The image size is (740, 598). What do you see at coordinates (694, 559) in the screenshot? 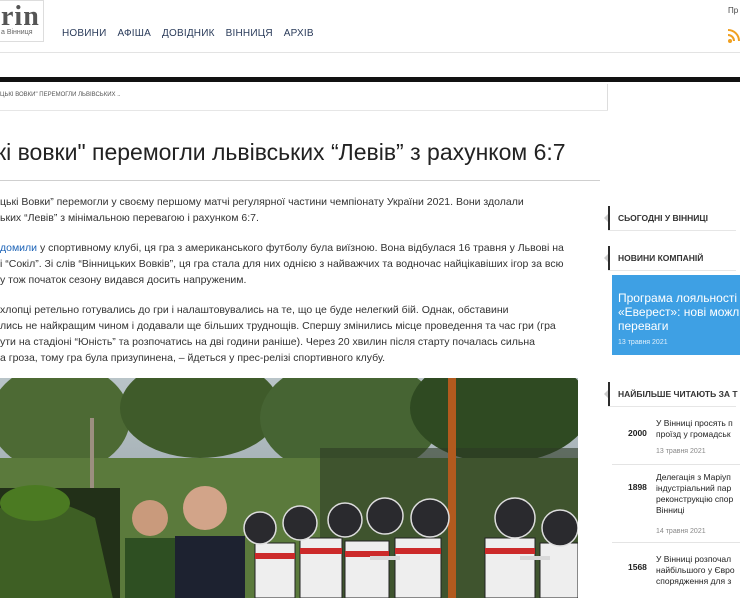
I see `most-read-title-line: У Вінниці розпочал` at bounding box center [694, 559].